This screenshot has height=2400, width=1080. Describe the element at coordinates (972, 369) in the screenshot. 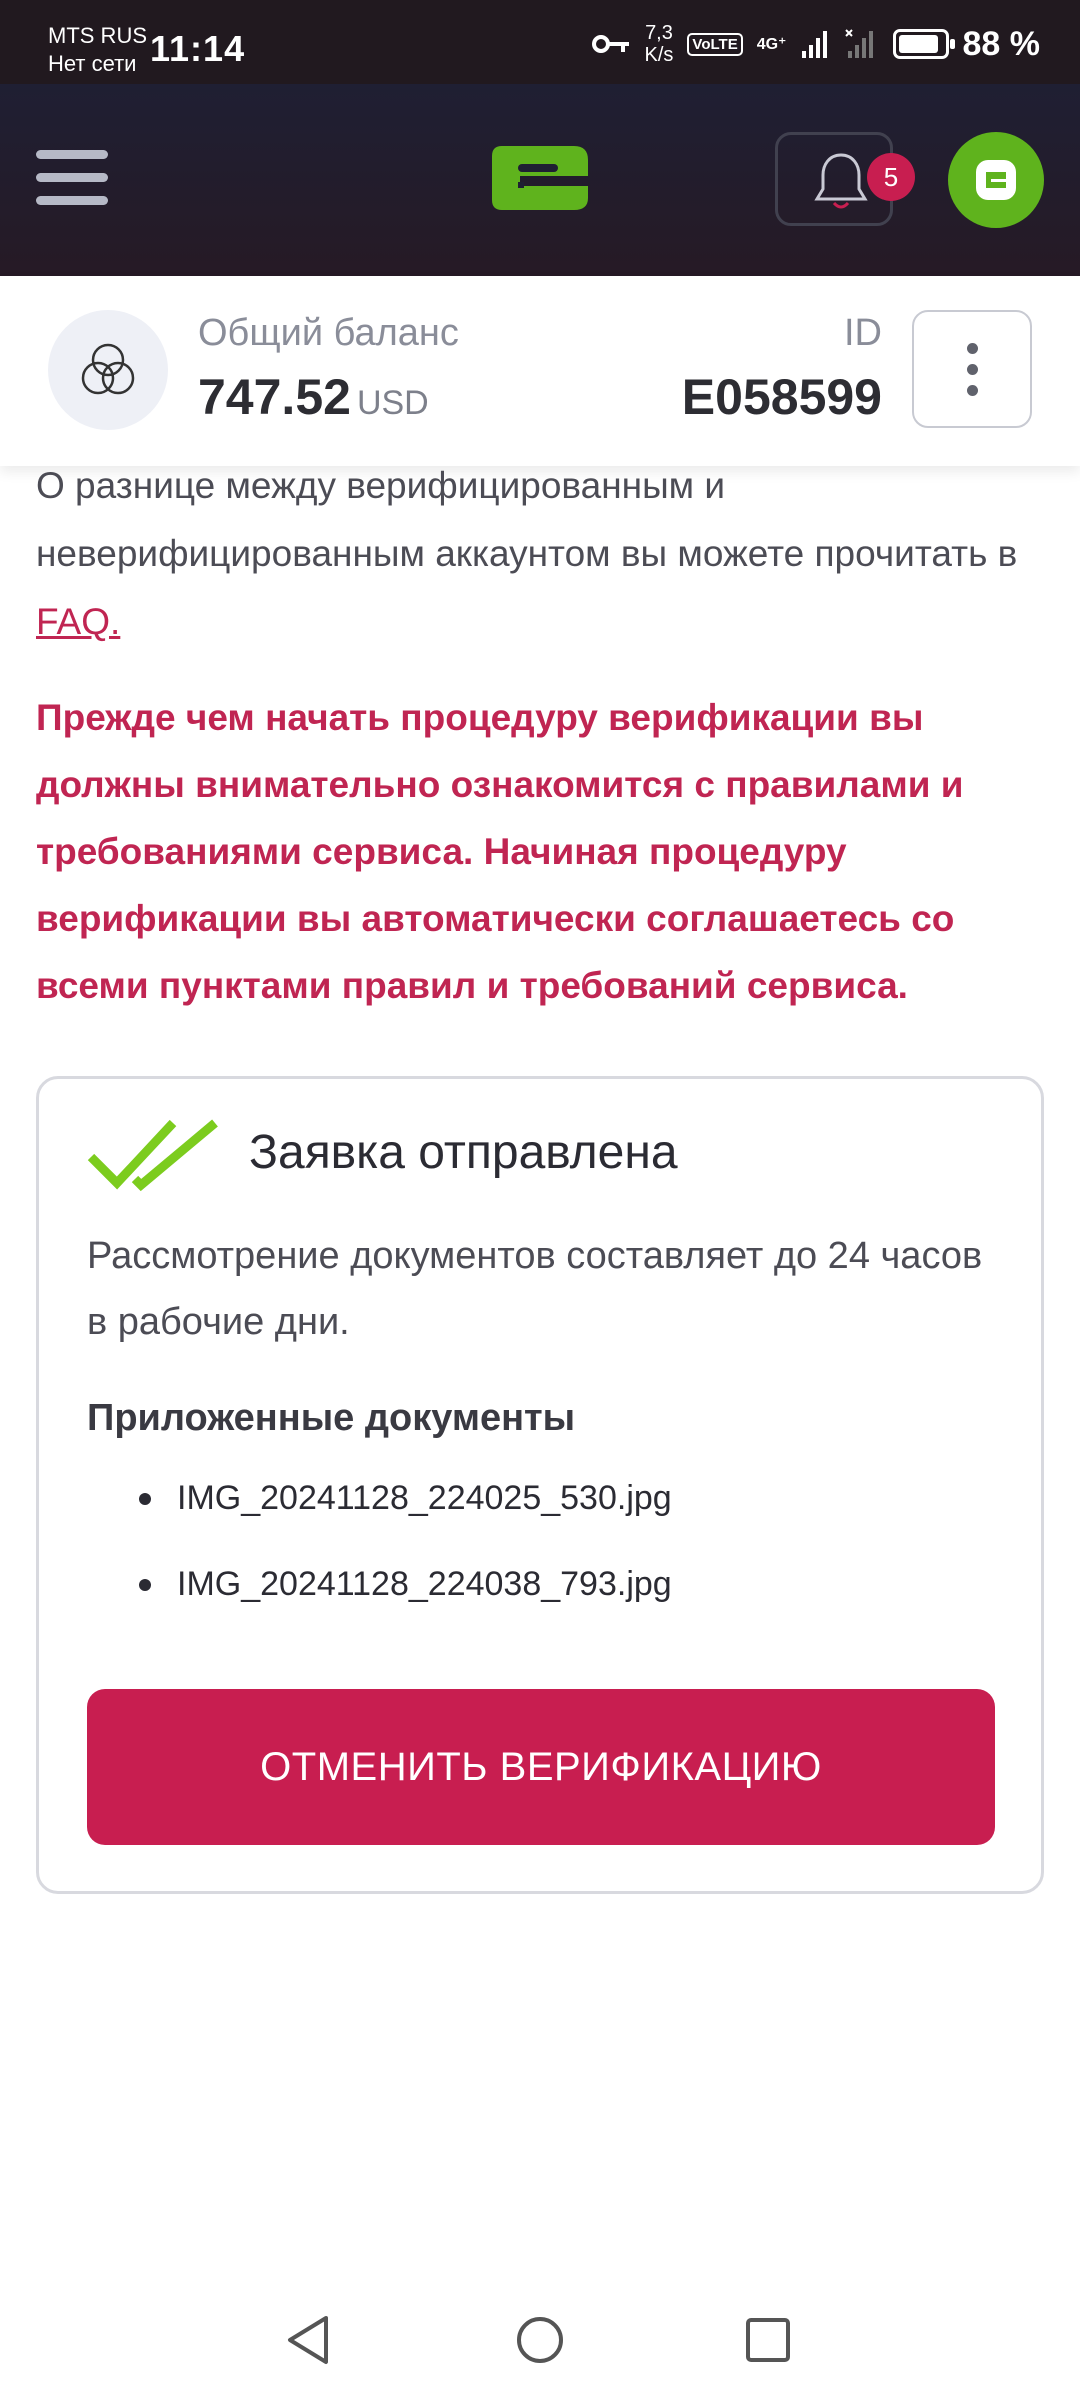

I see `more-options-button` at that location.